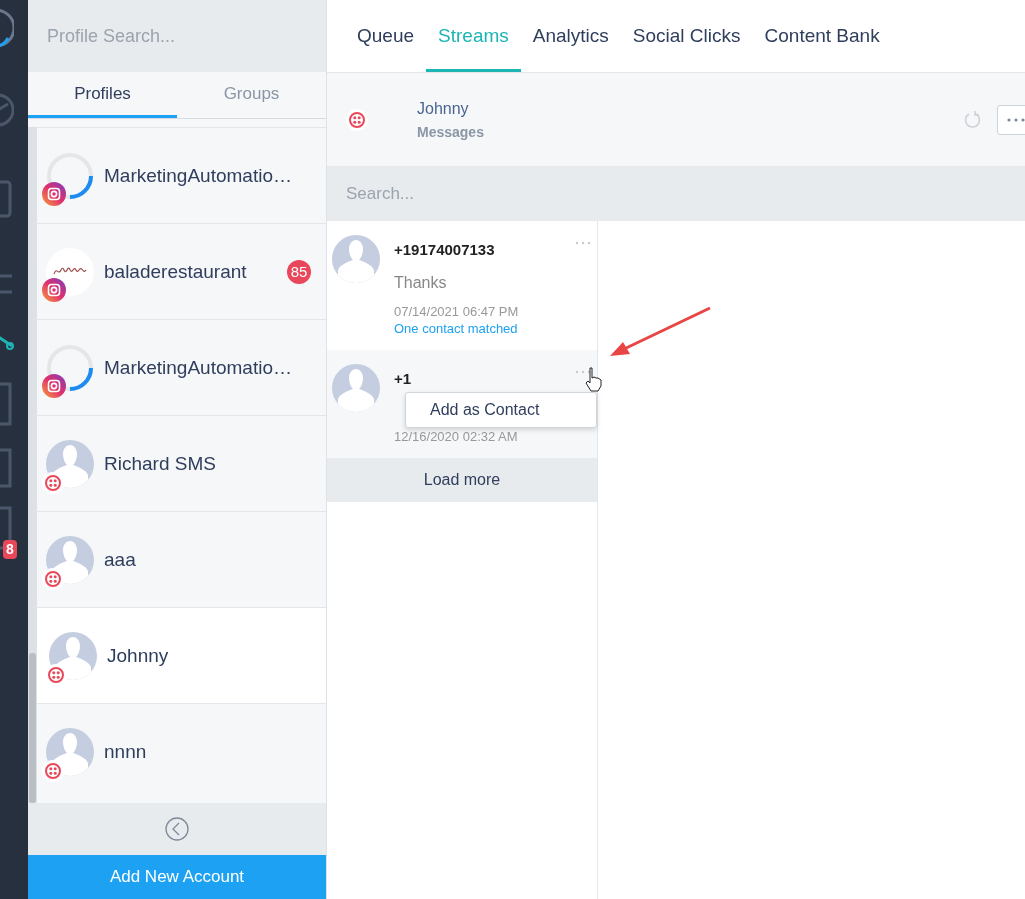 This screenshot has height=899, width=1025. I want to click on menu-item: Add as Contact, so click(513, 410).